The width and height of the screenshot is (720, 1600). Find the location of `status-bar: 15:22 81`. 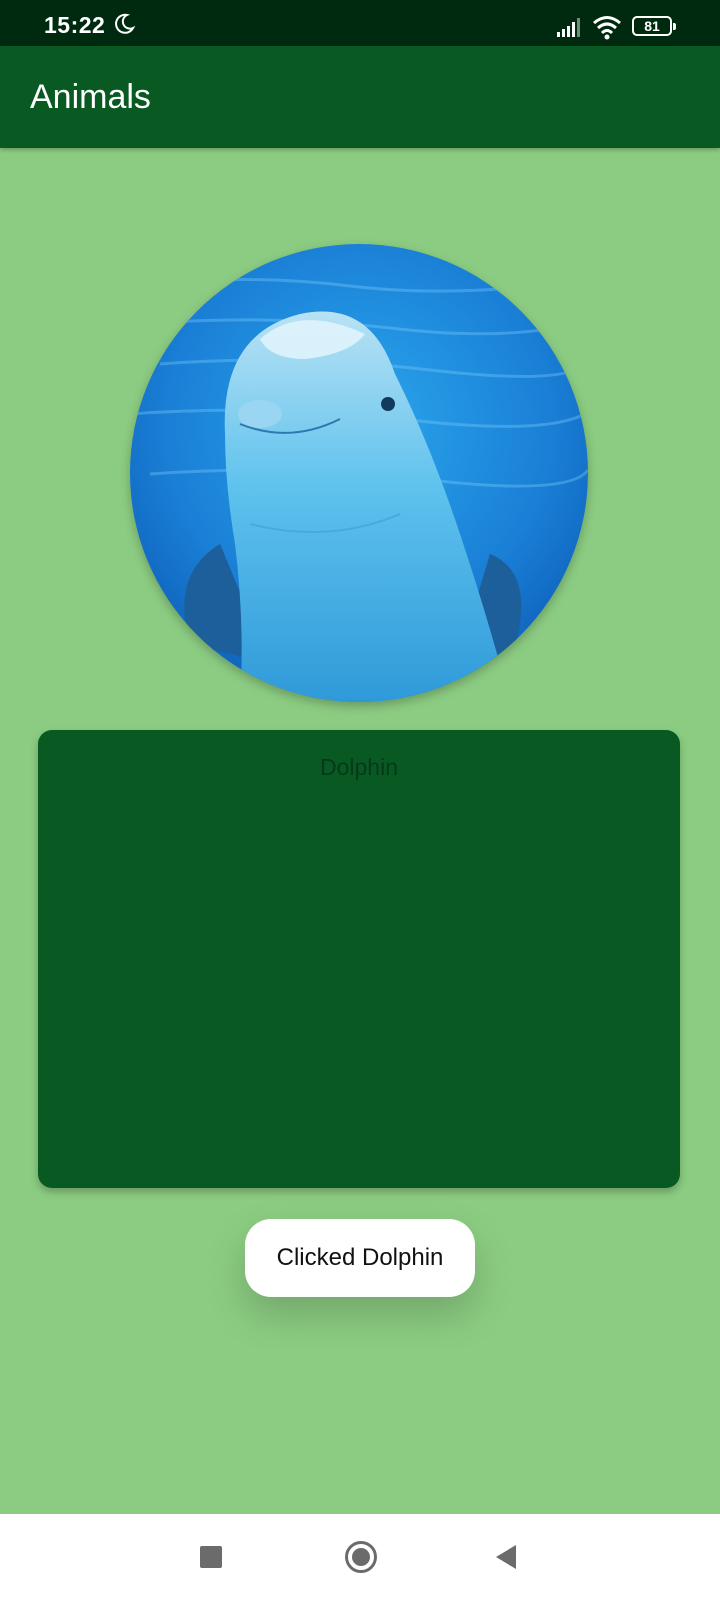

status-bar: 15:22 81 is located at coordinates (360, 23).